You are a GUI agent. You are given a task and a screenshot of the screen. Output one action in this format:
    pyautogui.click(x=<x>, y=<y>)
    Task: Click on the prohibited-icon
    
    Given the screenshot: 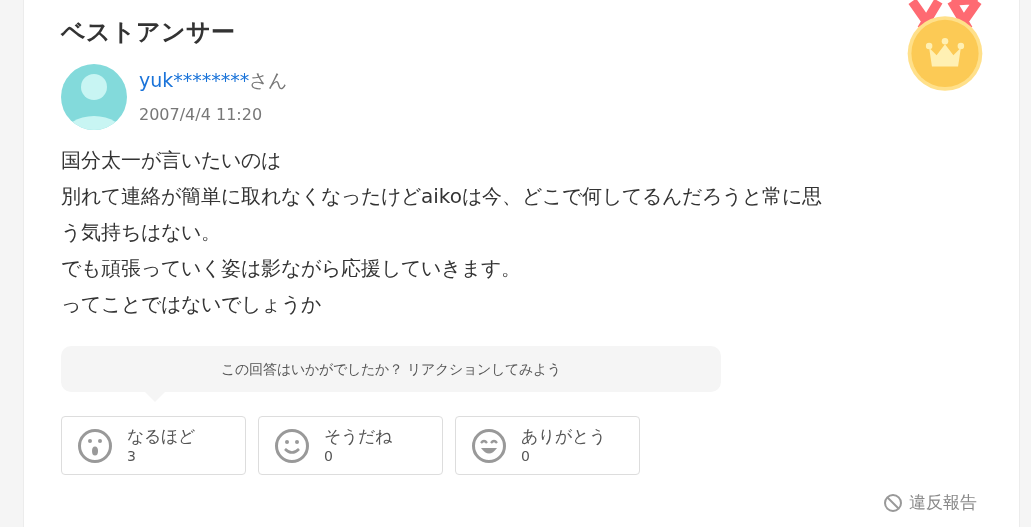 What is the action you would take?
    pyautogui.click(x=893, y=502)
    